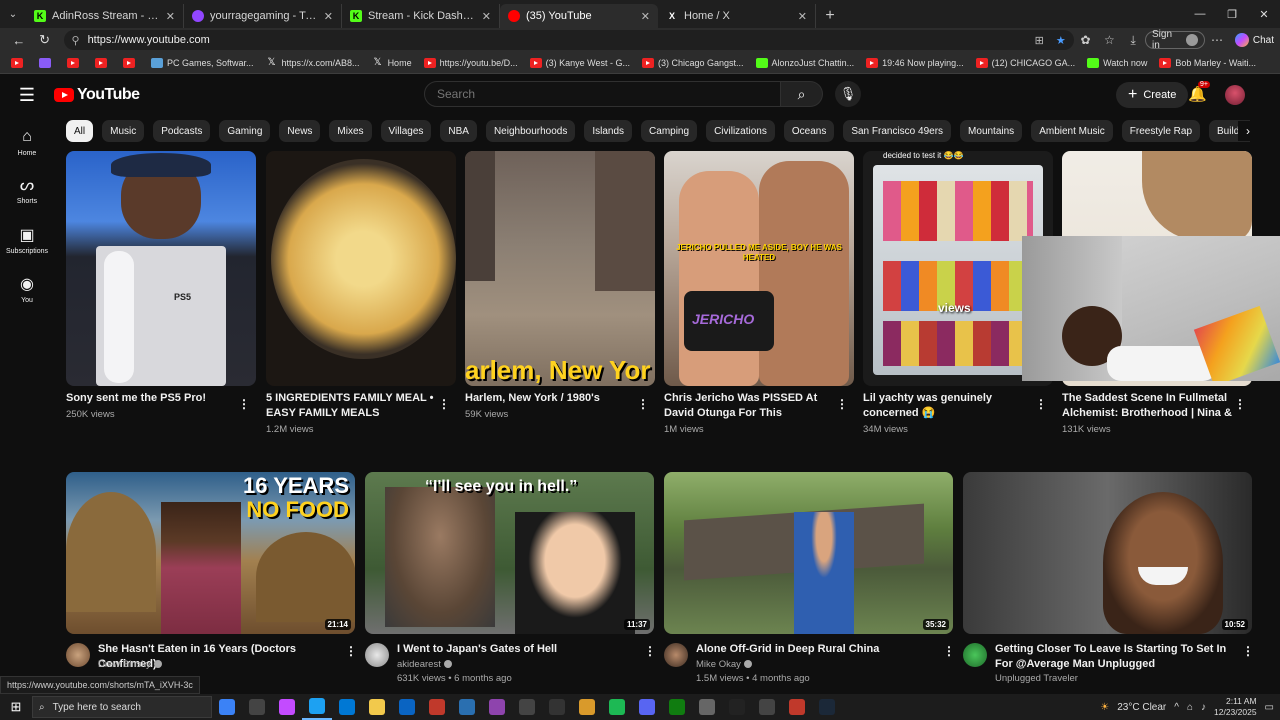 The width and height of the screenshot is (1280, 720). I want to click on chip-civilizations: Civilizations, so click(740, 131).